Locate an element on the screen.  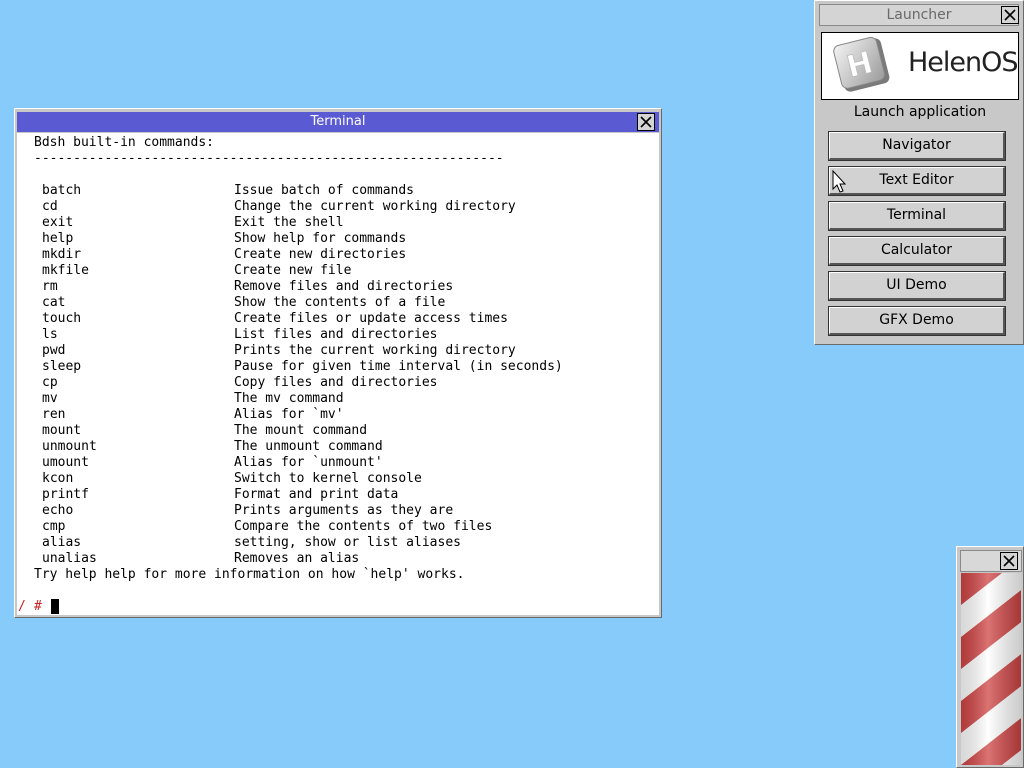
command-name: touch is located at coordinates (62, 318).